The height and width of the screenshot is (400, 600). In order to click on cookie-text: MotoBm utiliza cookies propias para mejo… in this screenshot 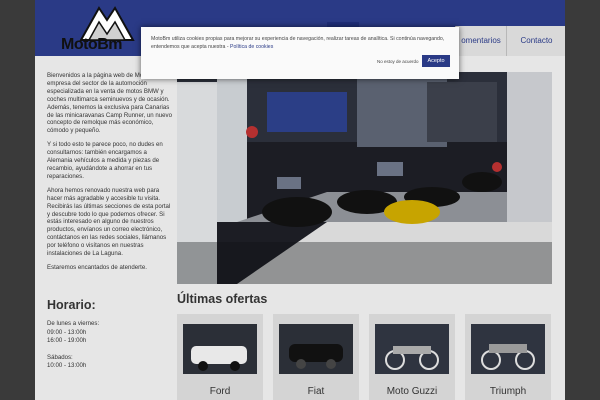, I will do `click(298, 43)`.